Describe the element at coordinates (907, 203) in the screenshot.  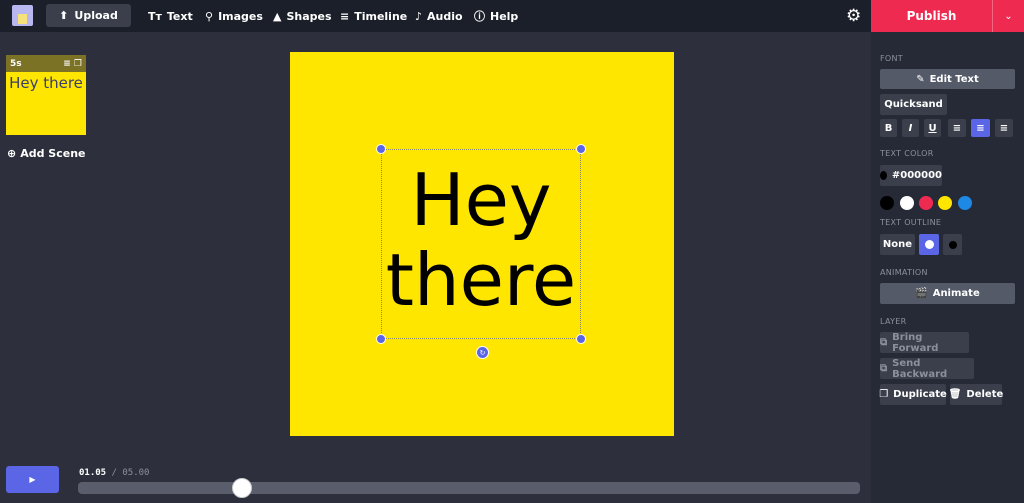
I see `swatch-white` at that location.